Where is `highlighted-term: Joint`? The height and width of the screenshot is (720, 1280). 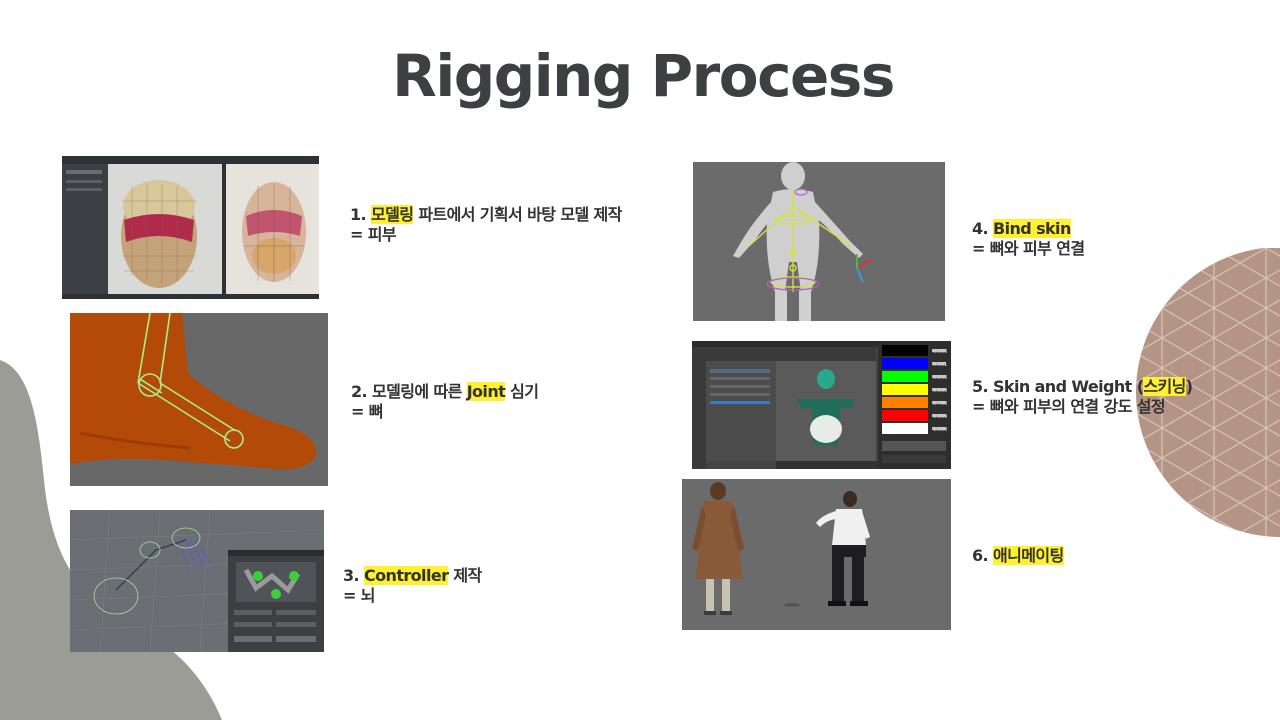 highlighted-term: Joint is located at coordinates (486, 391).